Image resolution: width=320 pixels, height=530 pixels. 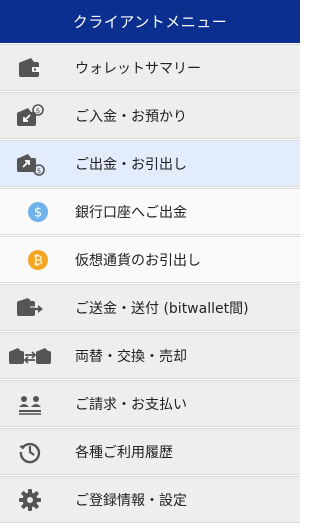 What do you see at coordinates (131, 164) in the screenshot?
I see `menu-item-label: ご出金・お引出し` at bounding box center [131, 164].